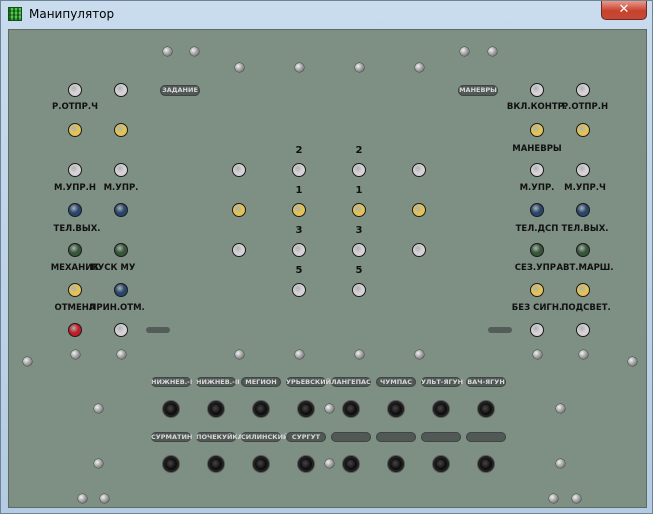  I want to click on lamp-m-upr-ch, so click(583, 170).